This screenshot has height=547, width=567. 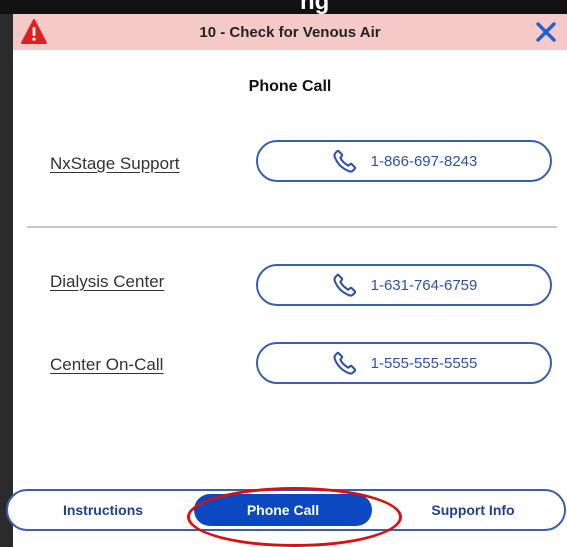 I want to click on clipped-header-text: ng, so click(x=315, y=7).